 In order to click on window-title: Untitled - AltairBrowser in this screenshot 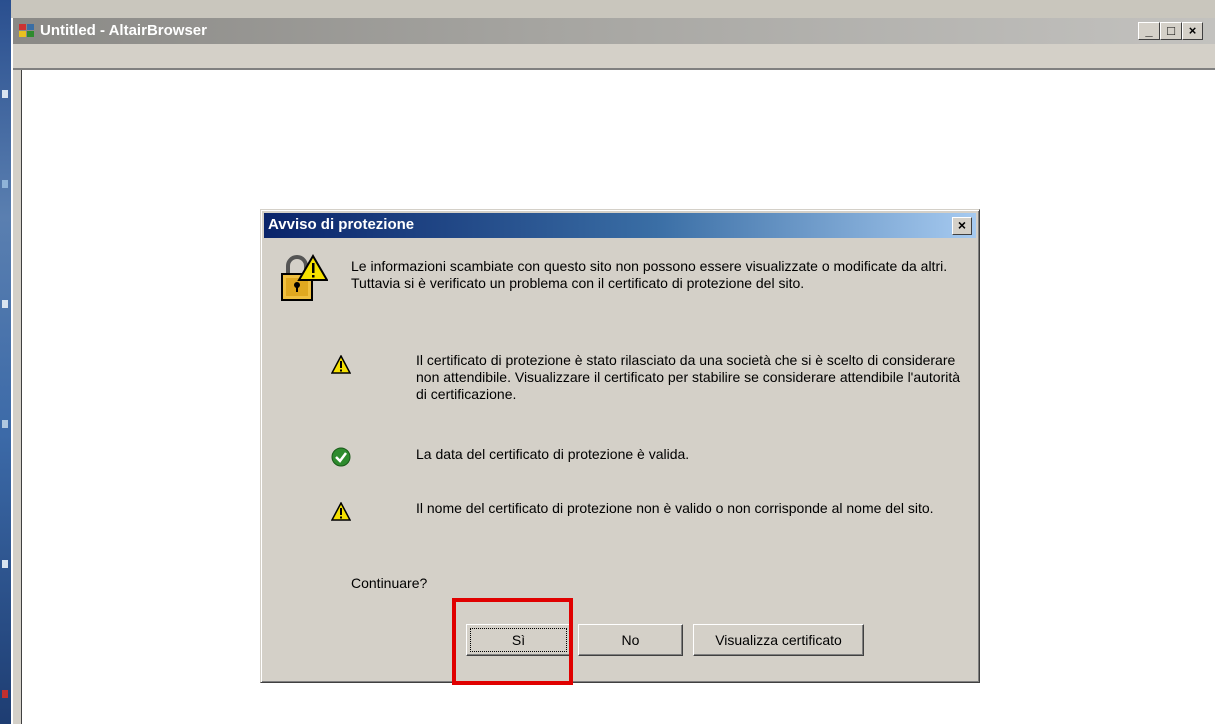, I will do `click(123, 30)`.